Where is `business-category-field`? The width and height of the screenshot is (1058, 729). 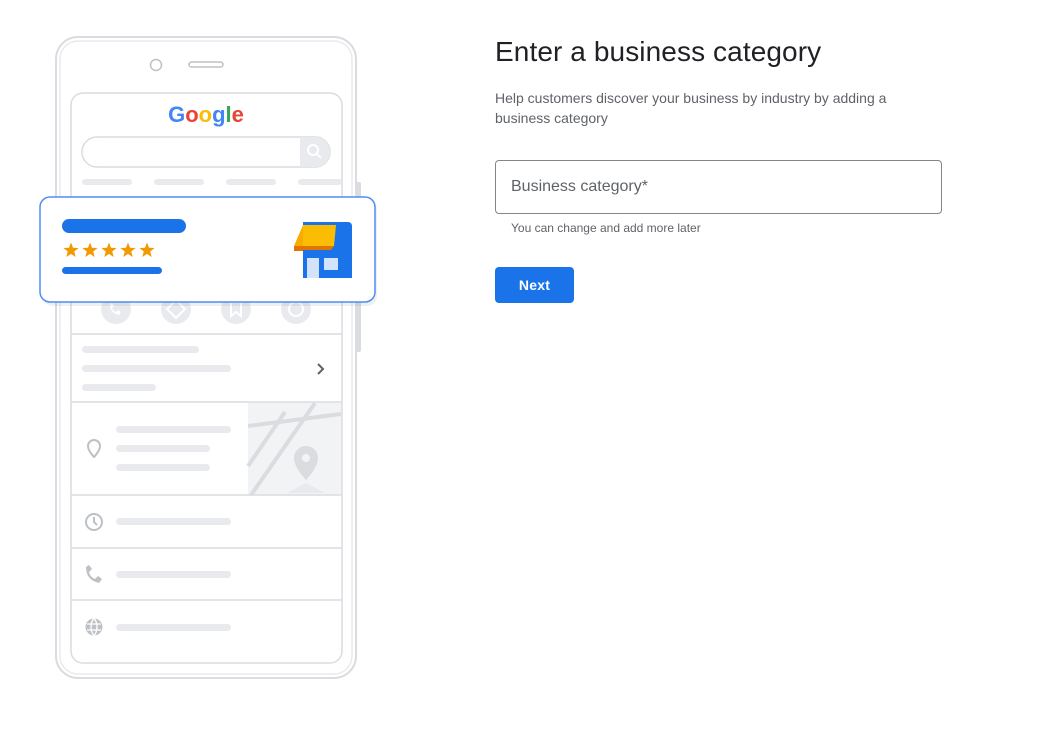
business-category-field is located at coordinates (718, 187).